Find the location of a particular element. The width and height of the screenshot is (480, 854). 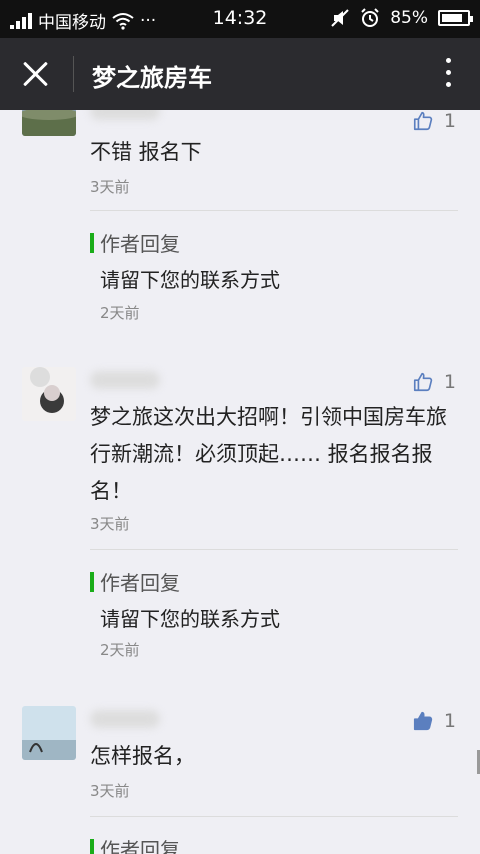

comment-text: 怎样报名， is located at coordinates (142, 756).